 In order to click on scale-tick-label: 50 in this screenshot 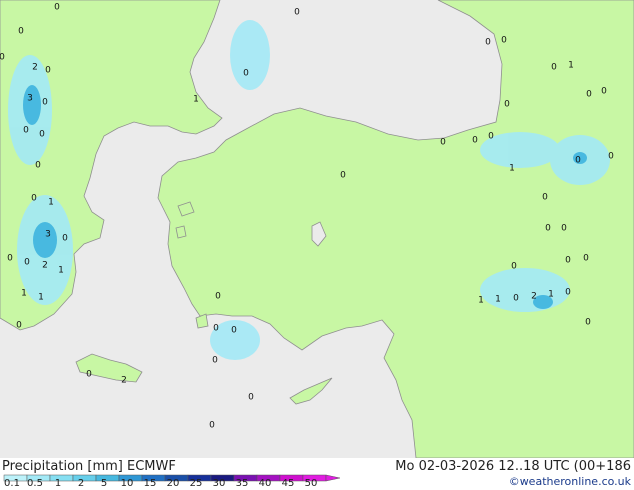, I will do `click(311, 483)`.